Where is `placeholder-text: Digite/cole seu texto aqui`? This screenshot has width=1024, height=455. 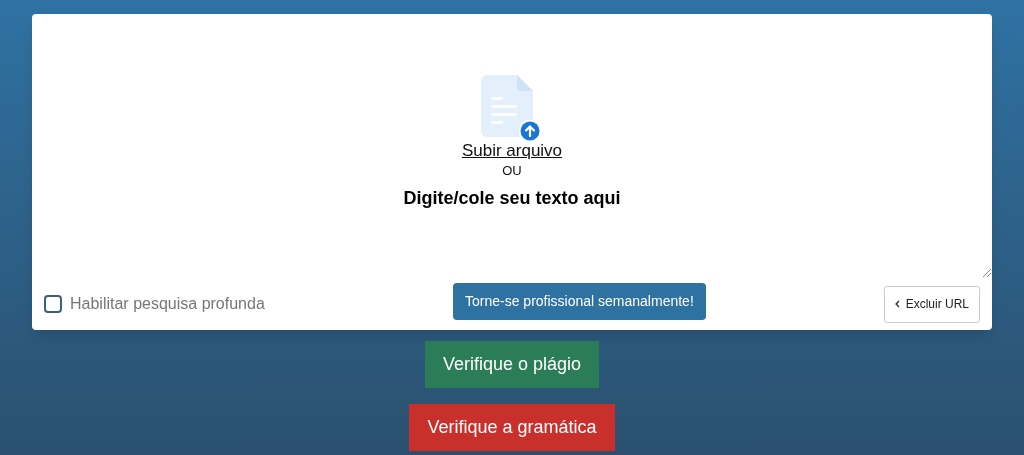 placeholder-text: Digite/cole seu texto aqui is located at coordinates (512, 198).